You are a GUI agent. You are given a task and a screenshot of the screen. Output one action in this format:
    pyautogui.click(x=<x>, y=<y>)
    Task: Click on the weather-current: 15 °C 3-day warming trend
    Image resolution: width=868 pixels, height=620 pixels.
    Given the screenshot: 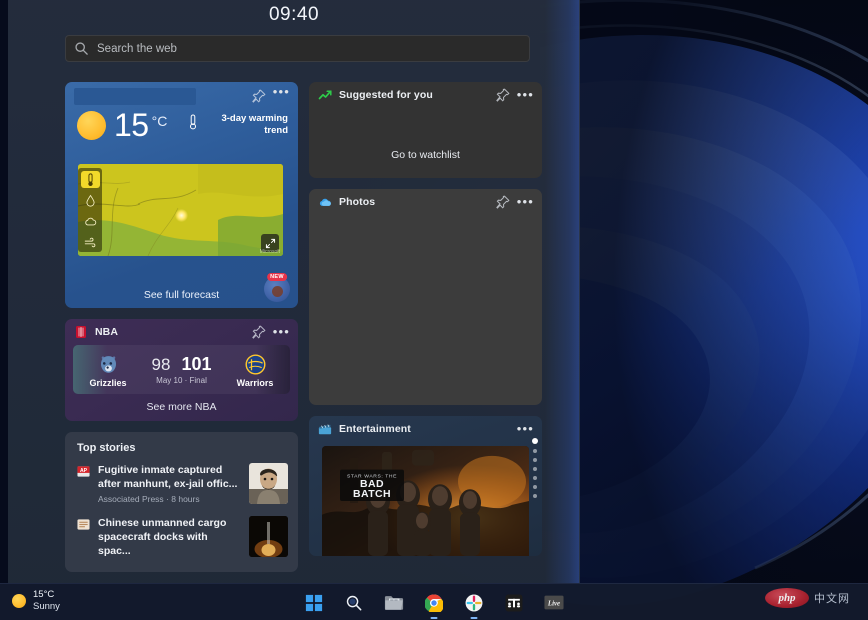 What is the action you would take?
    pyautogui.click(x=181, y=123)
    